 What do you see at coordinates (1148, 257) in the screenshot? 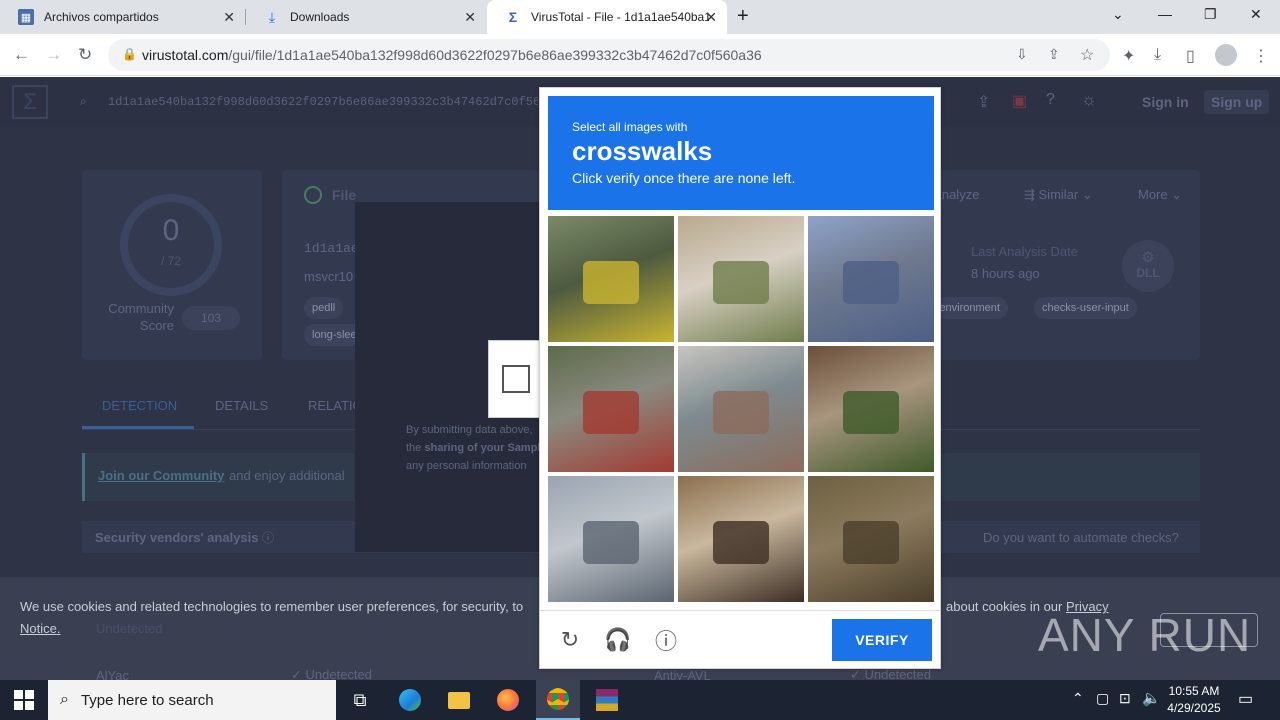
I see `gear-icon: ⚙` at bounding box center [1148, 257].